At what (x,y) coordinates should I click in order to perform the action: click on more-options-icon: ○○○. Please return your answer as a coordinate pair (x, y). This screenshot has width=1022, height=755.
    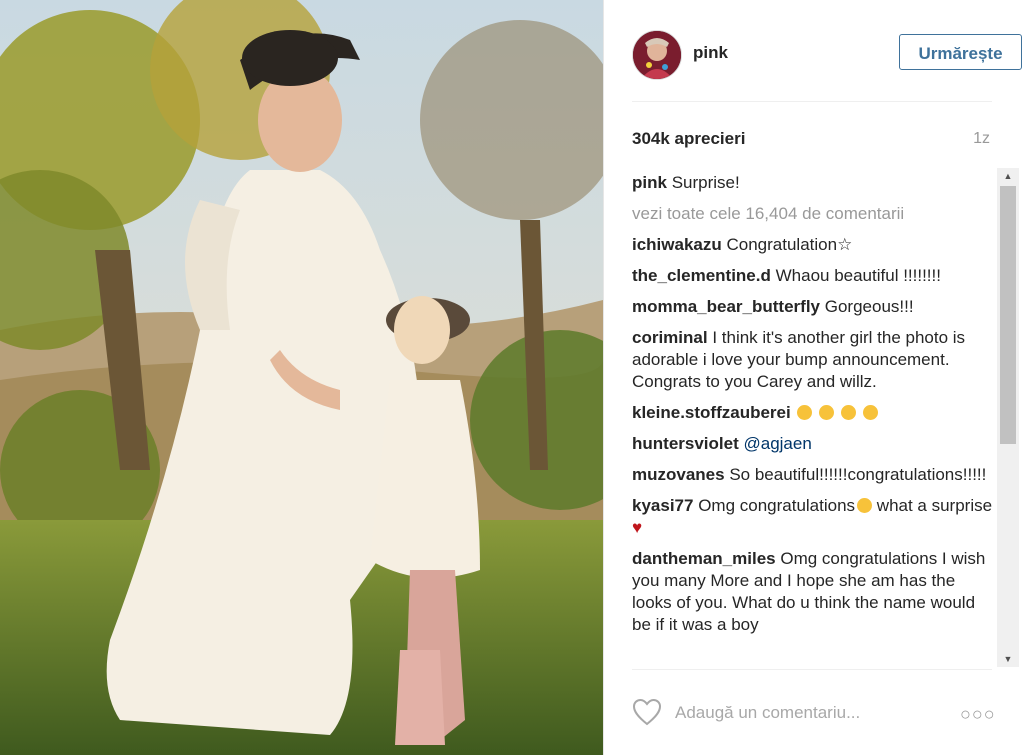
    Looking at the image, I should click on (978, 714).